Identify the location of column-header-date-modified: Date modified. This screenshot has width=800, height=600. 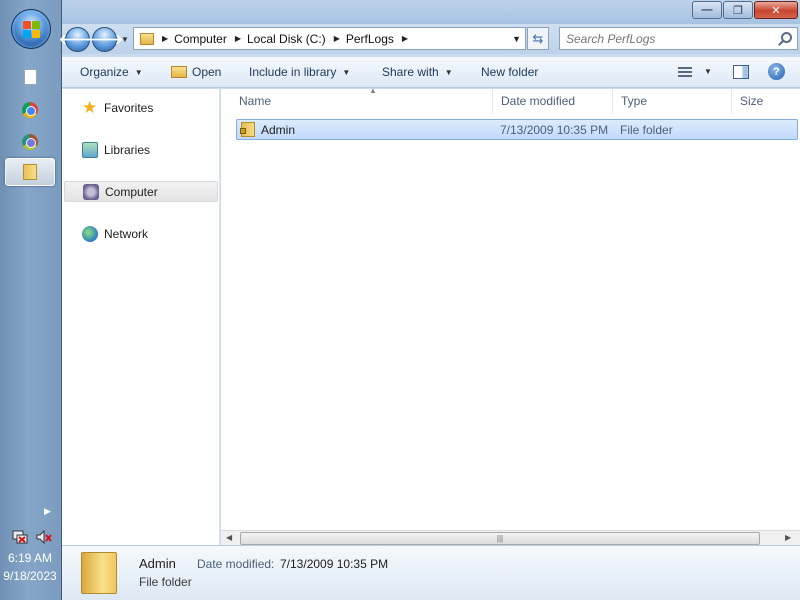
(553, 101).